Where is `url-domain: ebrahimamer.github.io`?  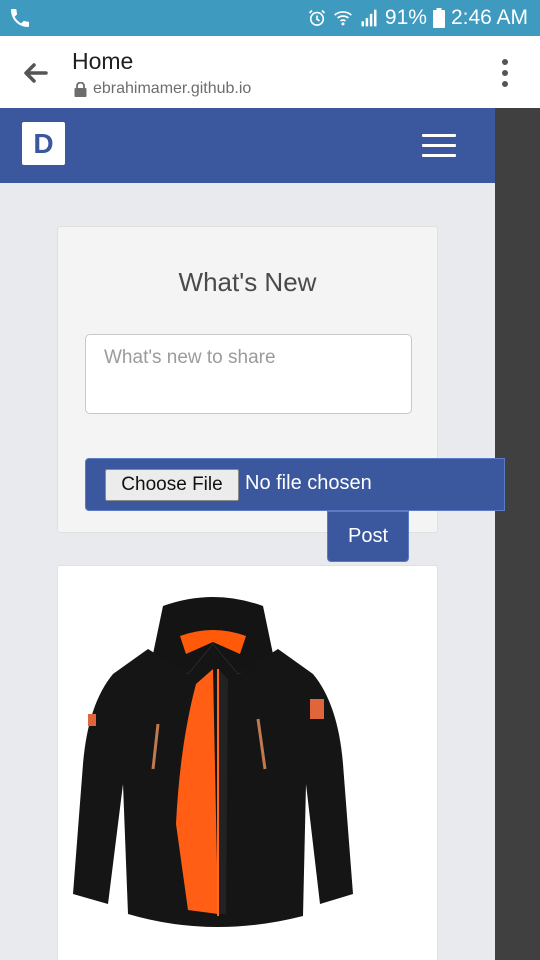
url-domain: ebrahimamer.github.io is located at coordinates (162, 89).